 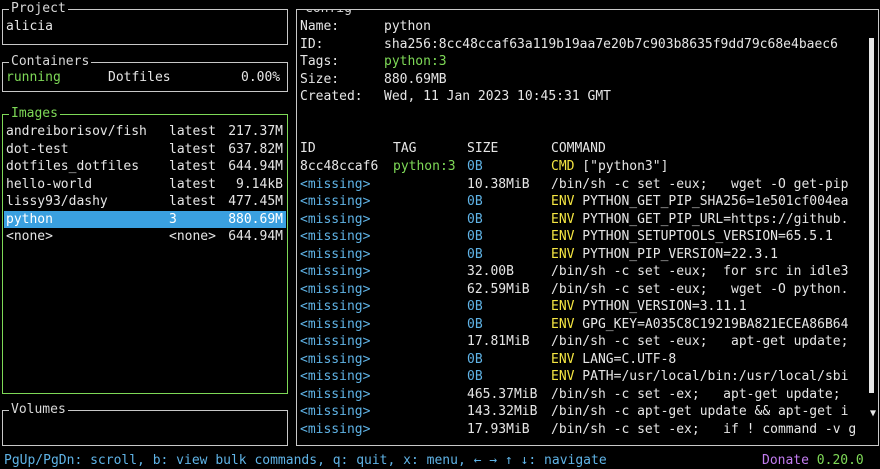 What do you see at coordinates (699, 342) in the screenshot?
I see `history-command: /bin/sh -c set -eux; apt-get update;` at bounding box center [699, 342].